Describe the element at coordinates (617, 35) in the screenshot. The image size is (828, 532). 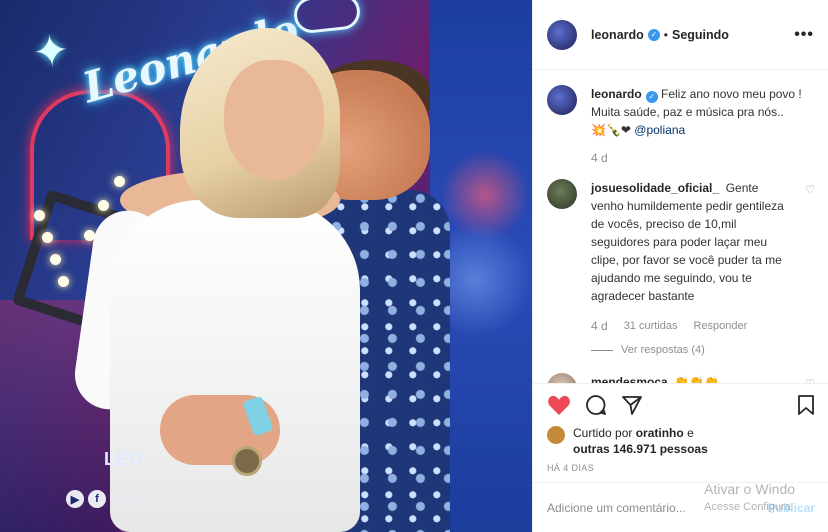
I see `header-username: leonardo` at that location.